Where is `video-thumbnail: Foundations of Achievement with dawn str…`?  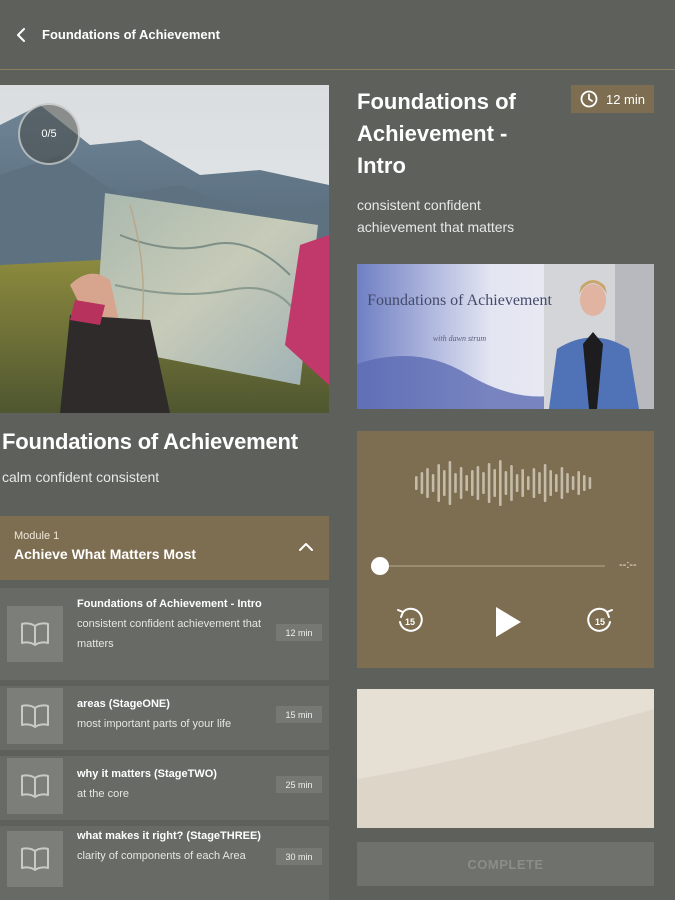
video-thumbnail: Foundations of Achievement with dawn str… is located at coordinates (505, 336).